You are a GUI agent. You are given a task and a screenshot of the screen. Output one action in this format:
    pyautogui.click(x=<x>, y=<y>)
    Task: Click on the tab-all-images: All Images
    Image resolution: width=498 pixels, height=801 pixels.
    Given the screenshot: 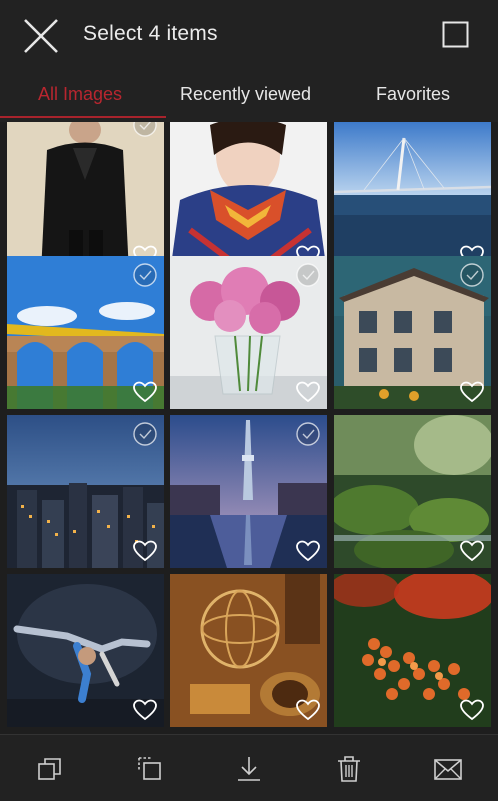 What is the action you would take?
    pyautogui.click(x=80, y=94)
    